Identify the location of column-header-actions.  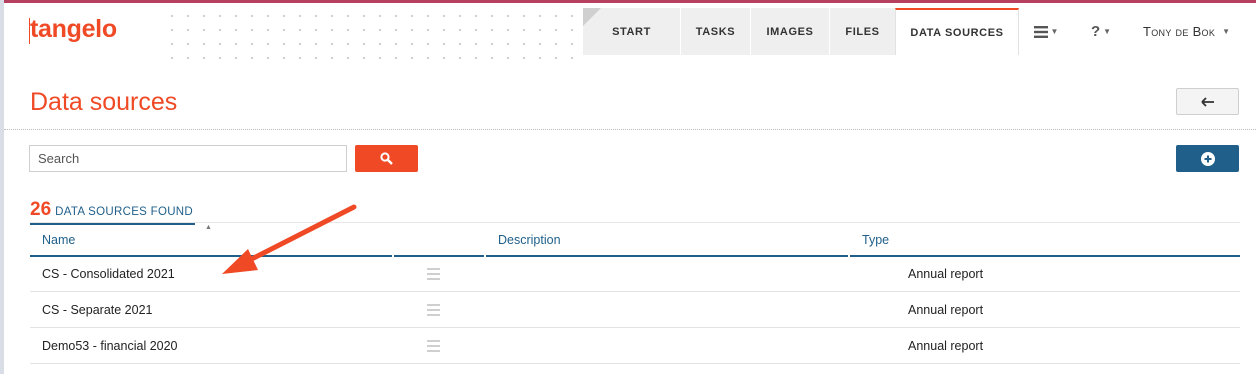
(439, 240).